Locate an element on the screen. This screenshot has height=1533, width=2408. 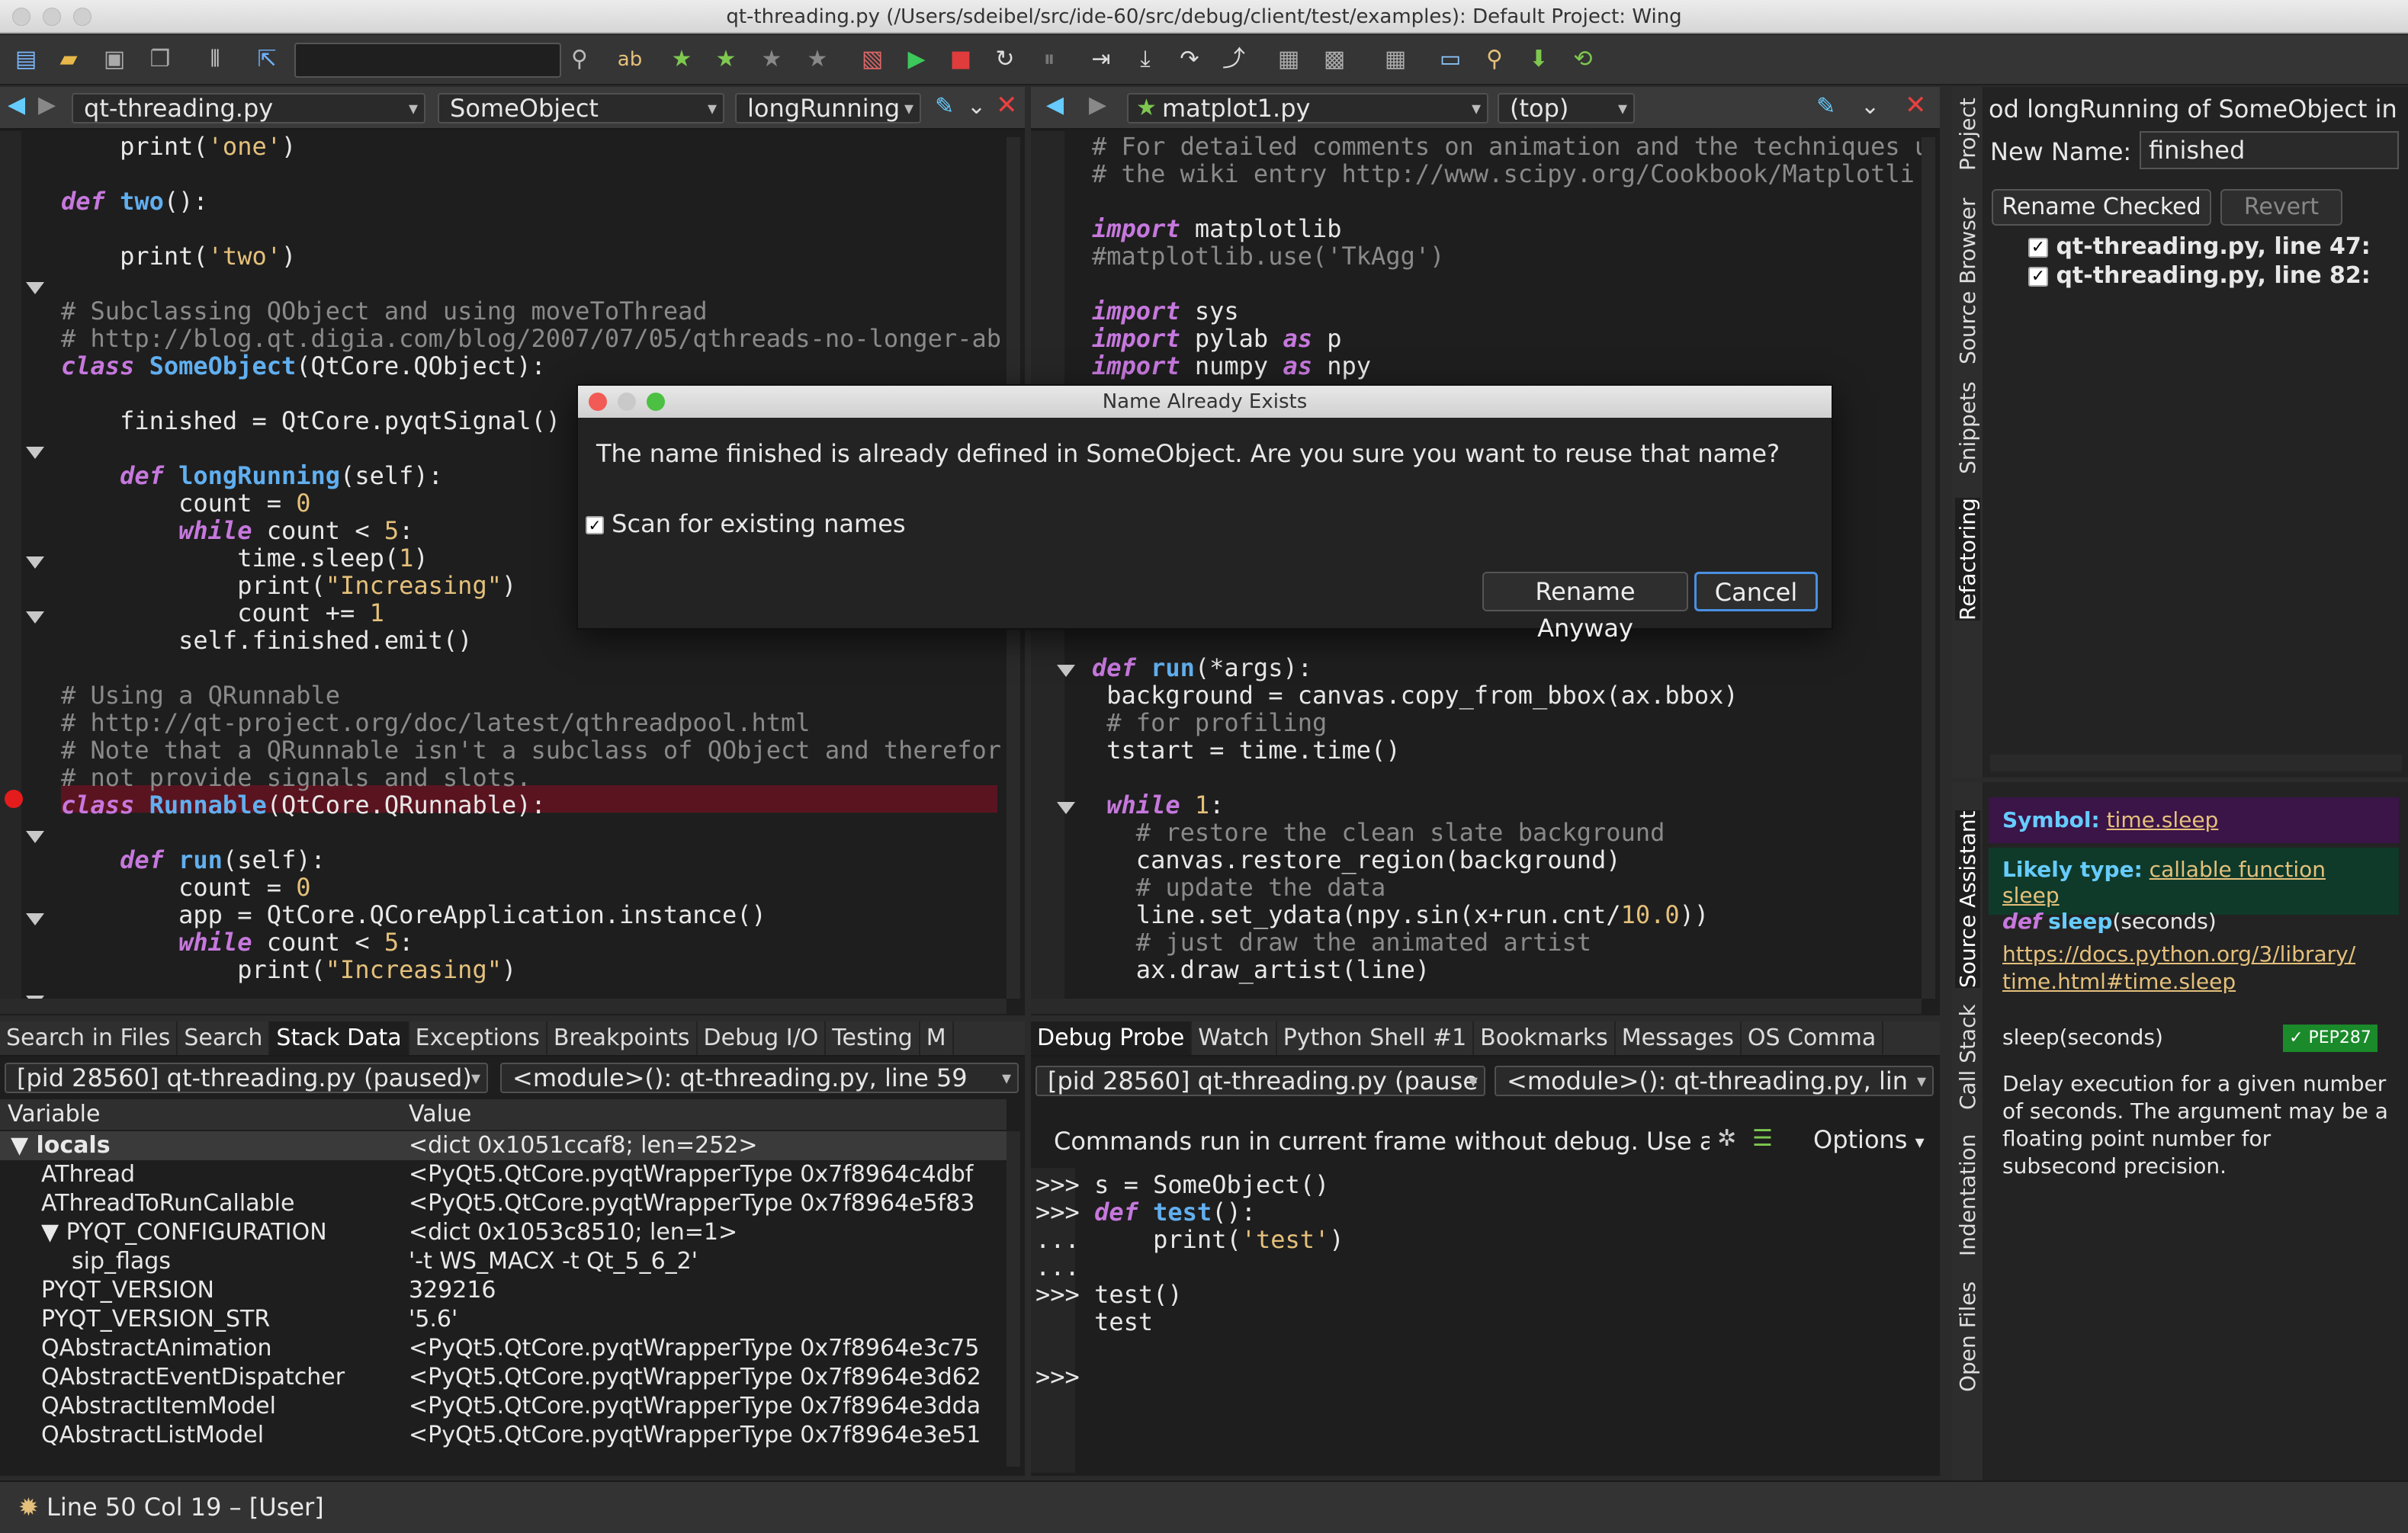
rename-anyway-button: Rename Anyway is located at coordinates (1585, 608).